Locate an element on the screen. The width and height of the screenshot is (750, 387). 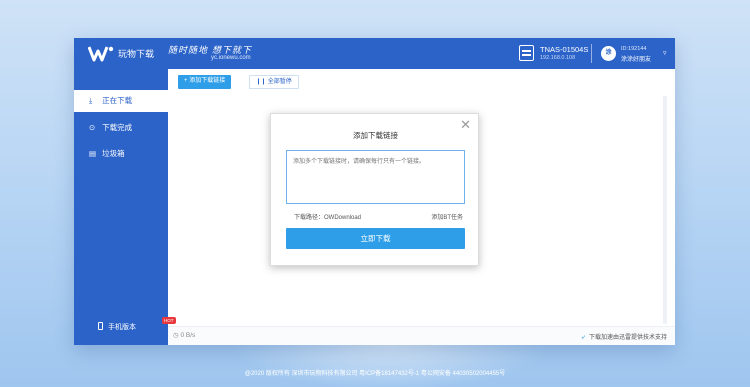
sidebar-item-completed: ⊙ 下载完成 is located at coordinates (121, 128).